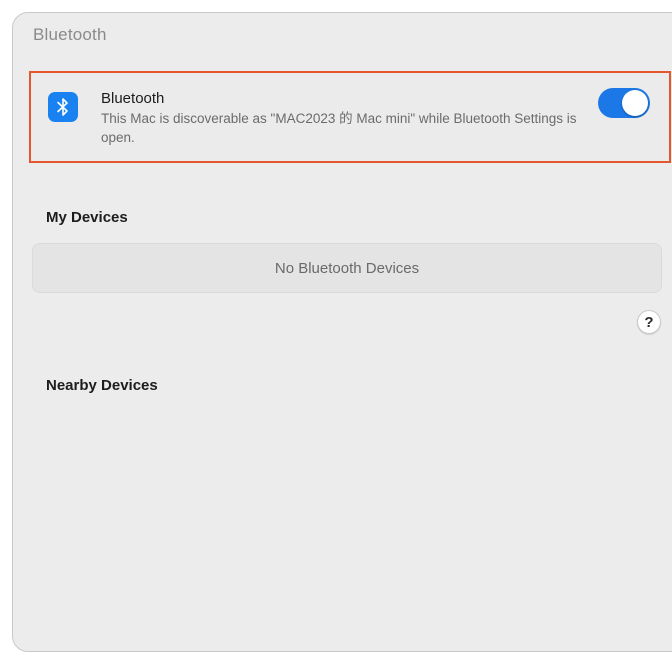 Image resolution: width=672 pixels, height=652 pixels. Describe the element at coordinates (635, 103) in the screenshot. I see `toggle-knob` at that location.